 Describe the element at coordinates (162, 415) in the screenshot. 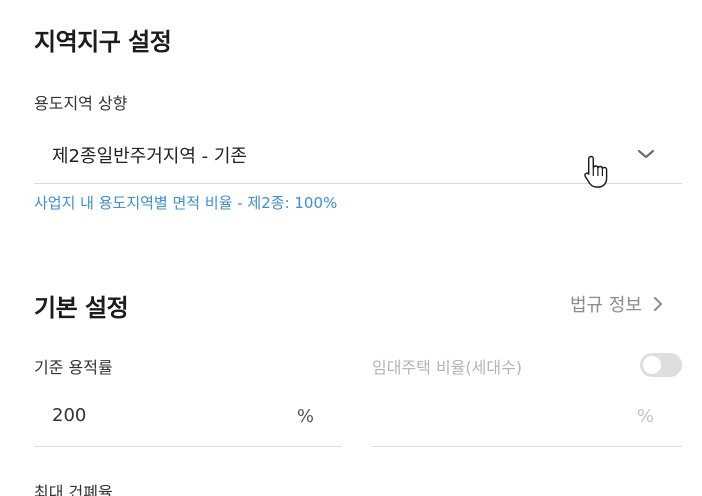

I see `base-far-input` at that location.